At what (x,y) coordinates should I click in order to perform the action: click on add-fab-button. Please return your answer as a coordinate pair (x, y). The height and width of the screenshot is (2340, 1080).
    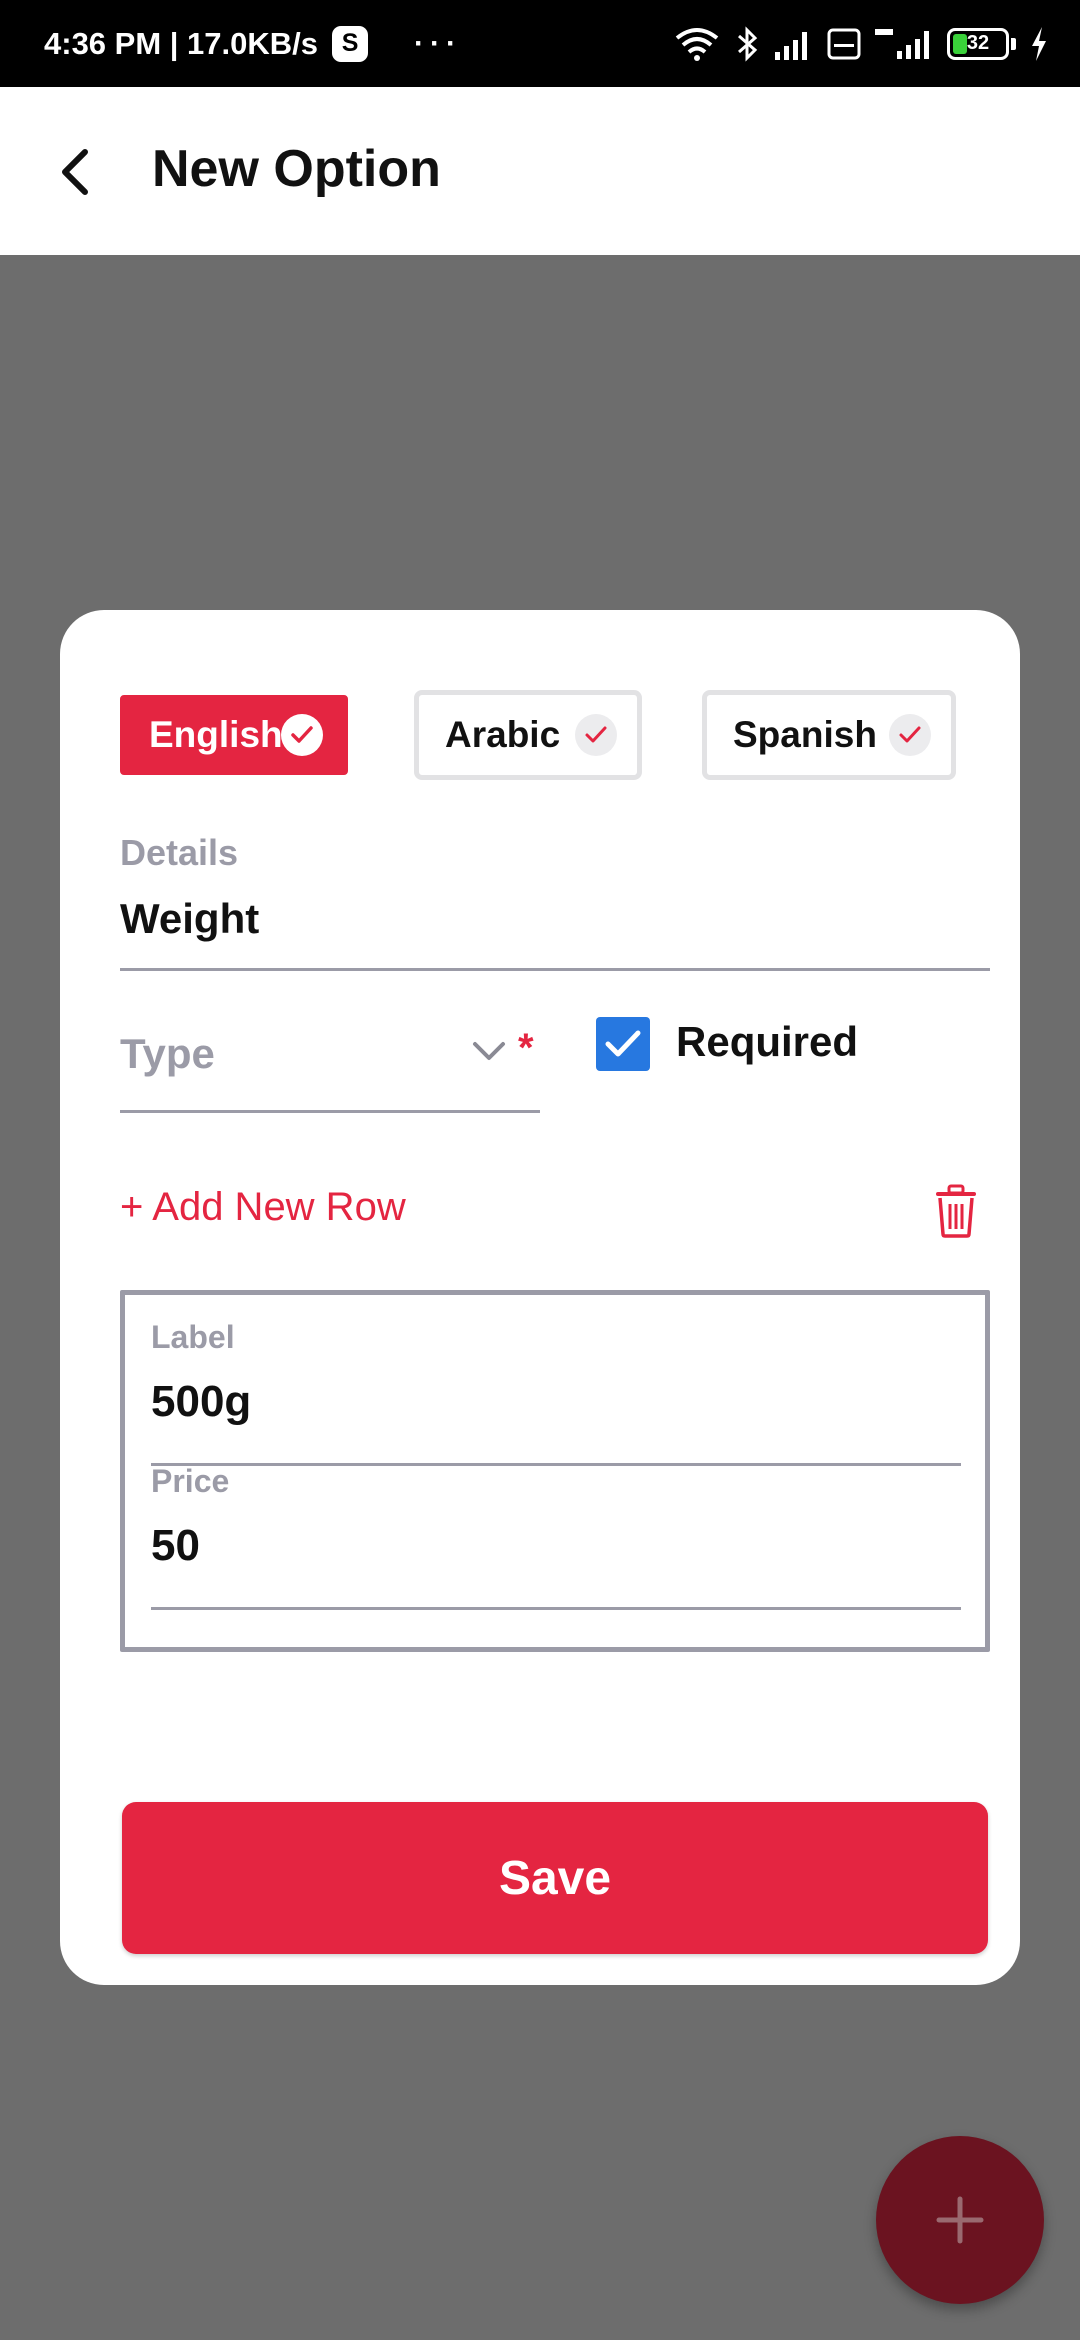
    Looking at the image, I should click on (960, 2220).